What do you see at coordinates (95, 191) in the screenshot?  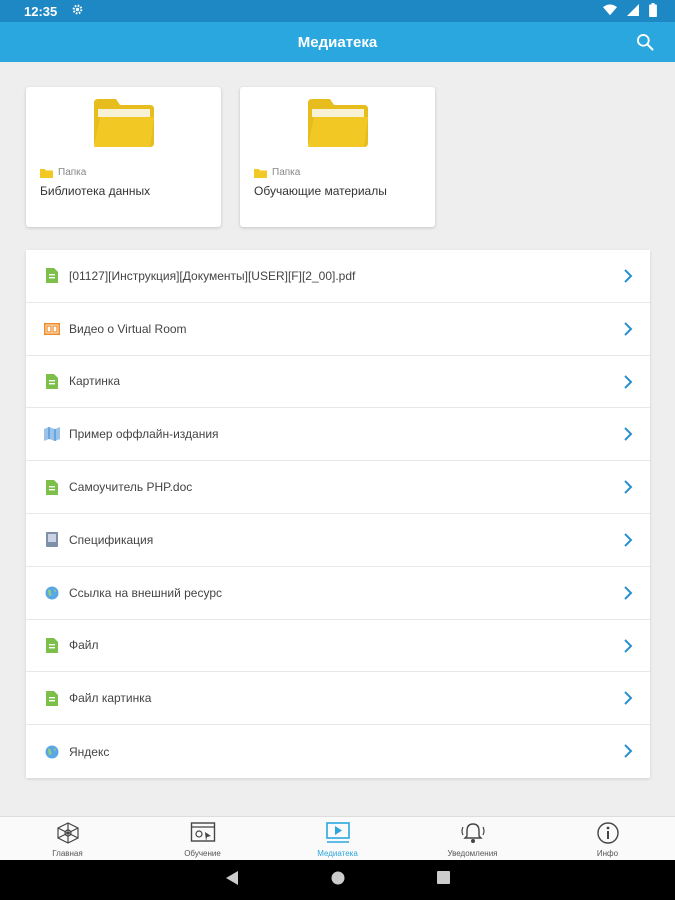 I see `folder-name: Библиотека данных` at bounding box center [95, 191].